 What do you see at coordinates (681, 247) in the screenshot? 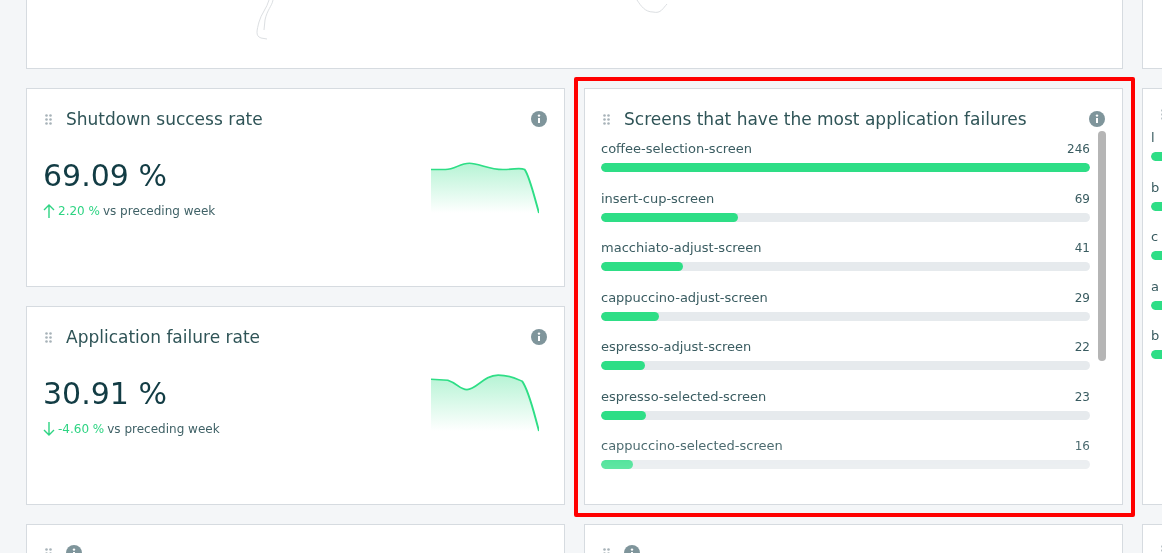
I see `screen-name: macchiato-adjust-screen` at bounding box center [681, 247].